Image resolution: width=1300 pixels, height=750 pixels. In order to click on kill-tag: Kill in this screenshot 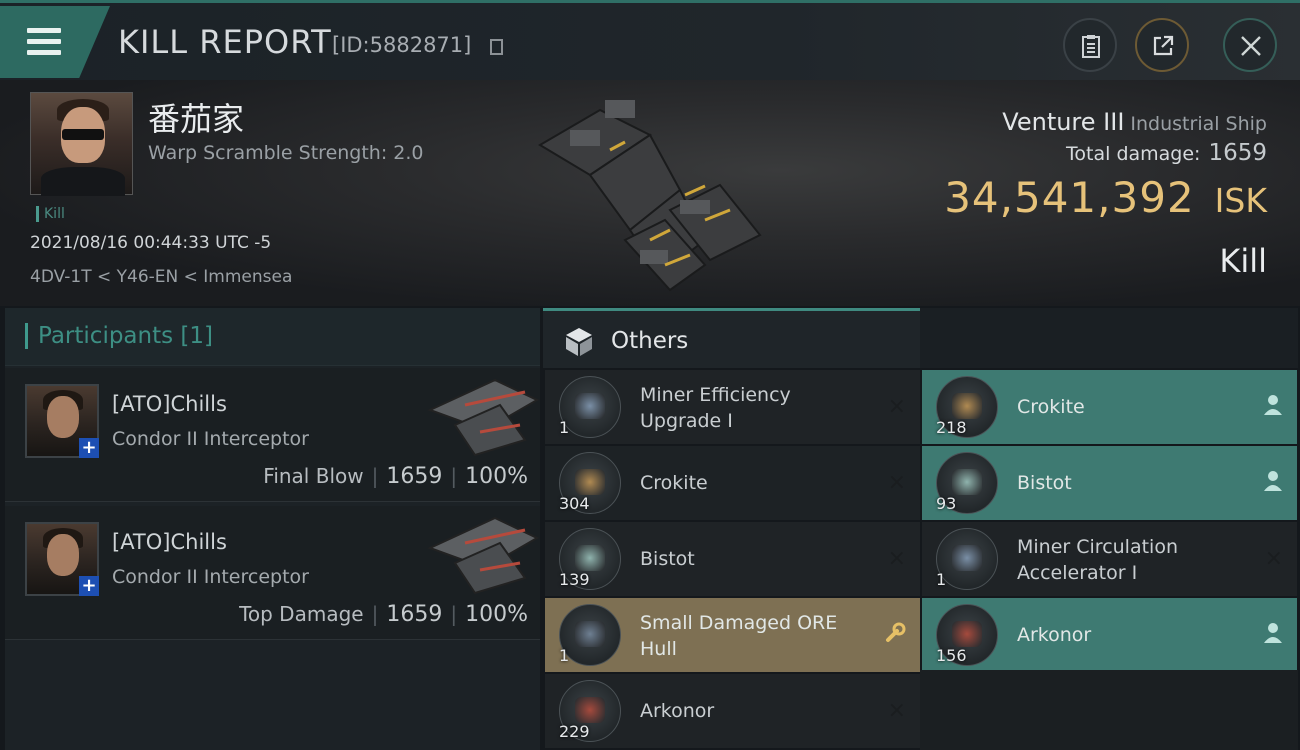, I will do `click(50, 214)`.